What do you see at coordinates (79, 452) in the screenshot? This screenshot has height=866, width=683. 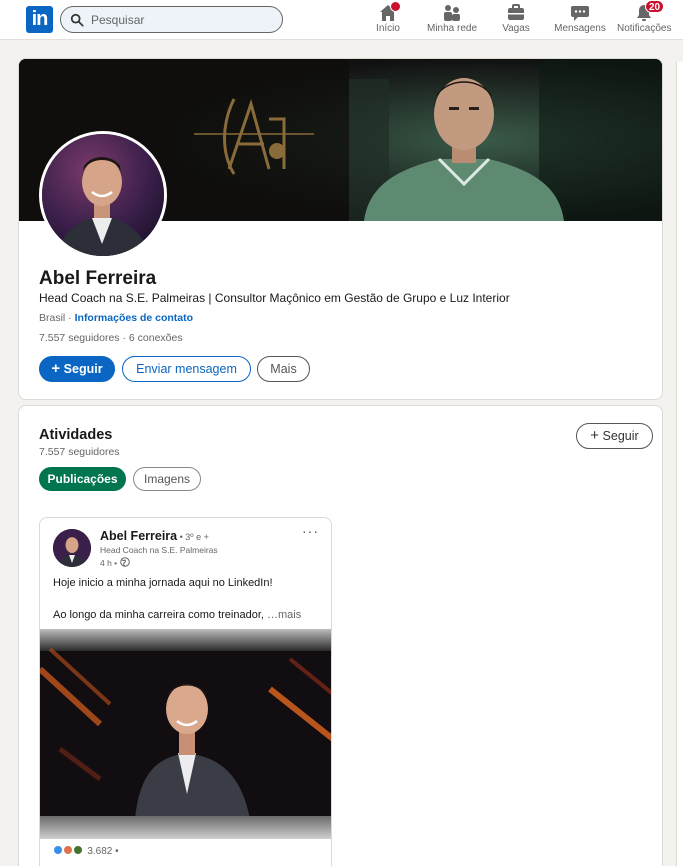 I see `activity-followers: 7.557 seguidores` at bounding box center [79, 452].